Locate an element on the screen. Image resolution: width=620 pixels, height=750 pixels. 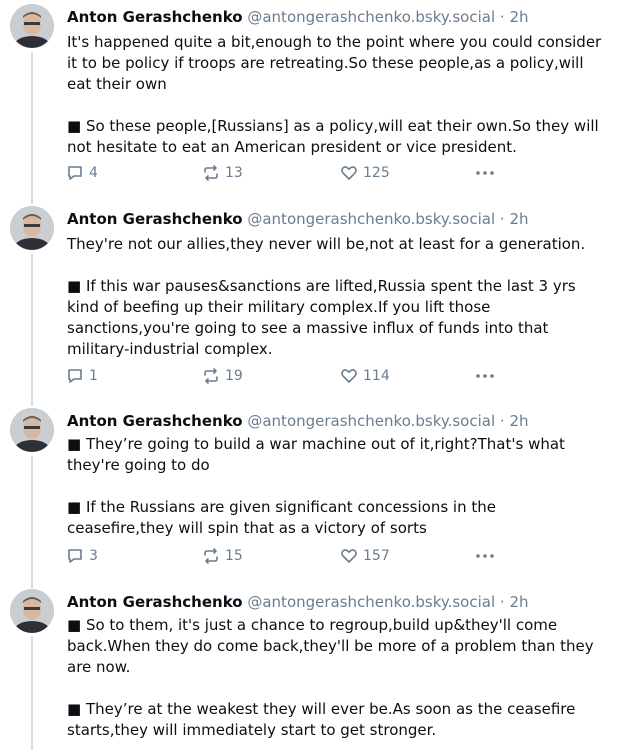
like-button: 114 is located at coordinates (365, 376).